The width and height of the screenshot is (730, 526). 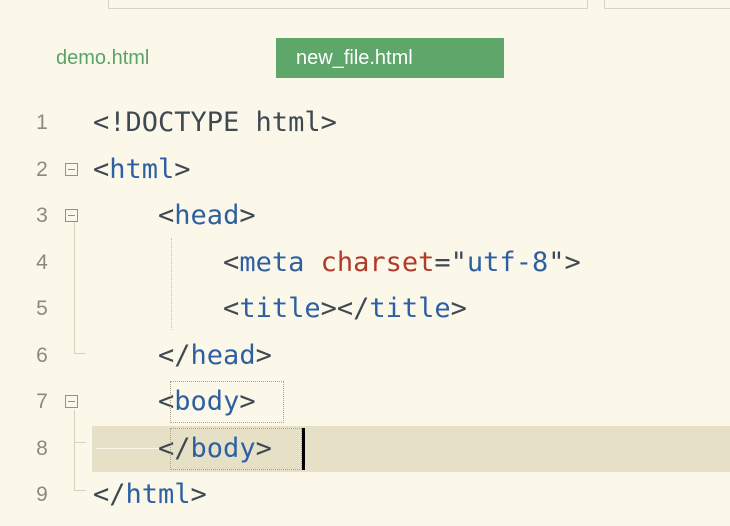 I want to click on line-number: 7, so click(x=42, y=401).